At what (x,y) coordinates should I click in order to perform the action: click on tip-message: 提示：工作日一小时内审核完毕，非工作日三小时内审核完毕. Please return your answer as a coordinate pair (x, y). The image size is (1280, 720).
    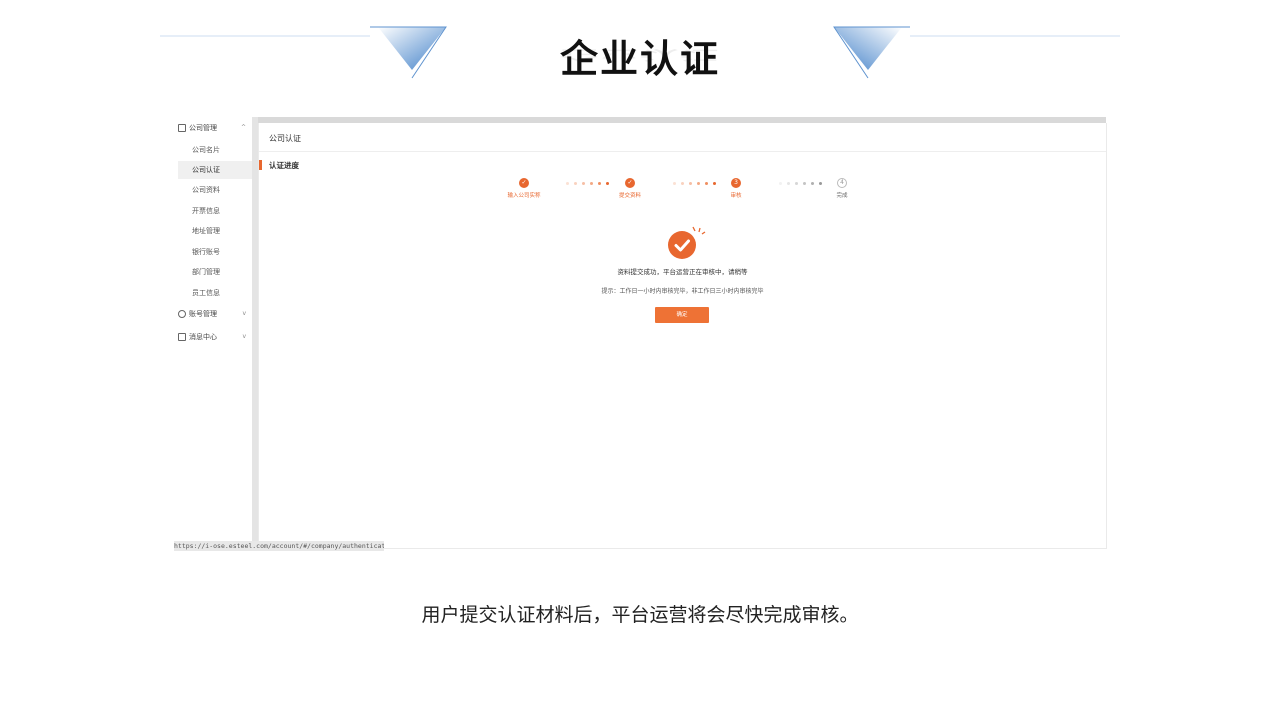
    Looking at the image, I should click on (682, 291).